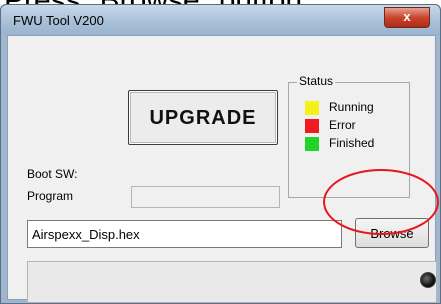  I want to click on error-indicator, so click(312, 126).